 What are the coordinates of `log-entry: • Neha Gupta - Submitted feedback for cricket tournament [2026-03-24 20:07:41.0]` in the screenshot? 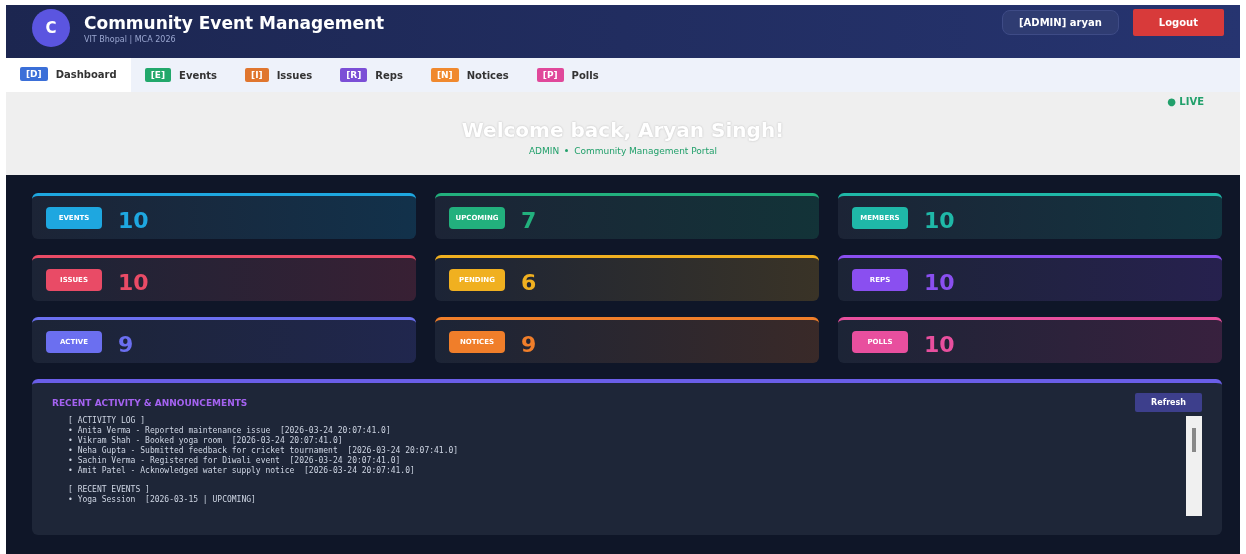 It's located at (263, 451).